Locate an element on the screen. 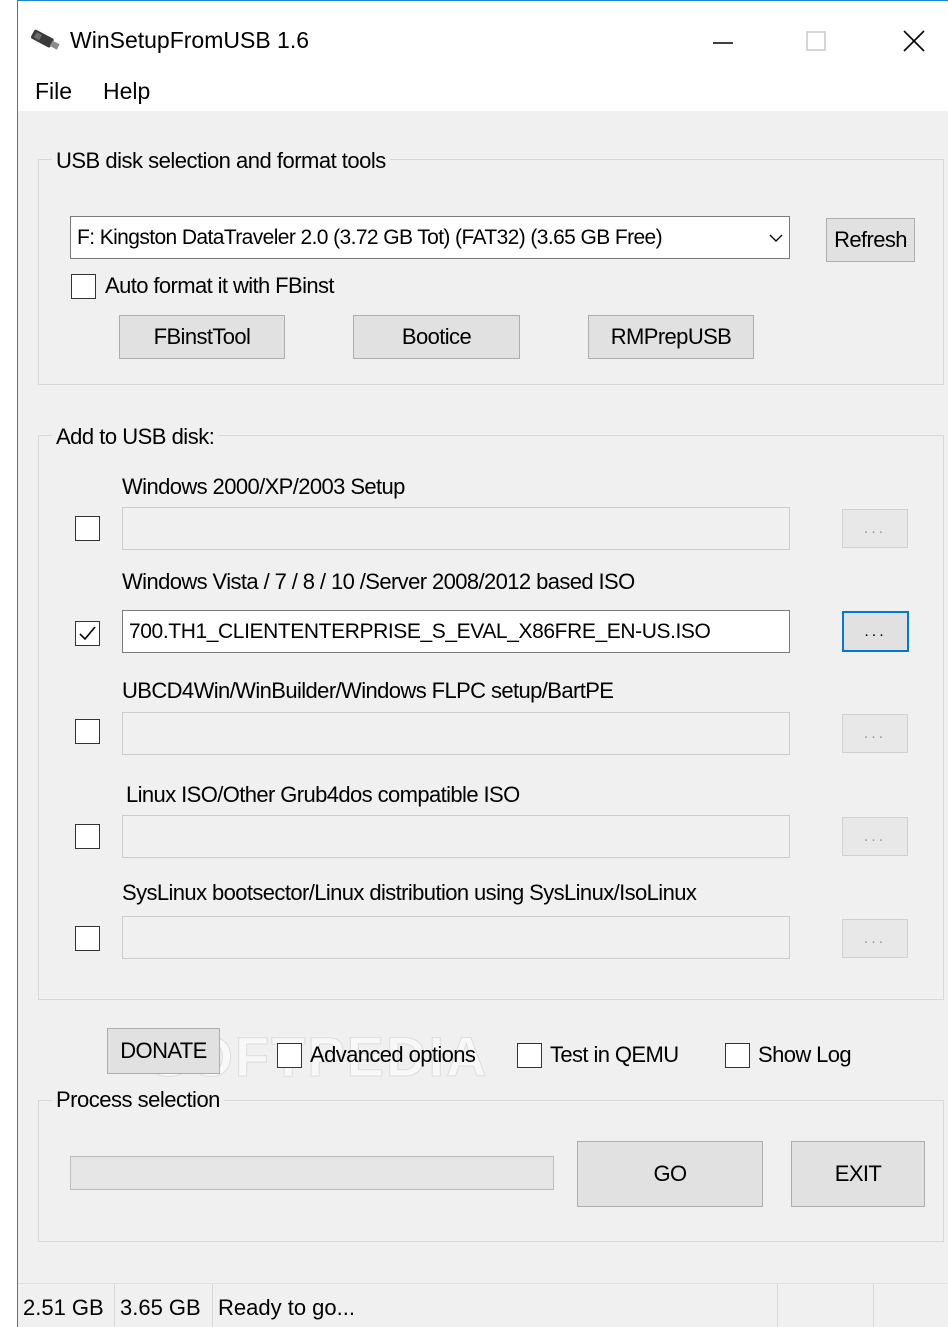 This screenshot has height=1327, width=948. bootice-button: Bootice is located at coordinates (436, 337).